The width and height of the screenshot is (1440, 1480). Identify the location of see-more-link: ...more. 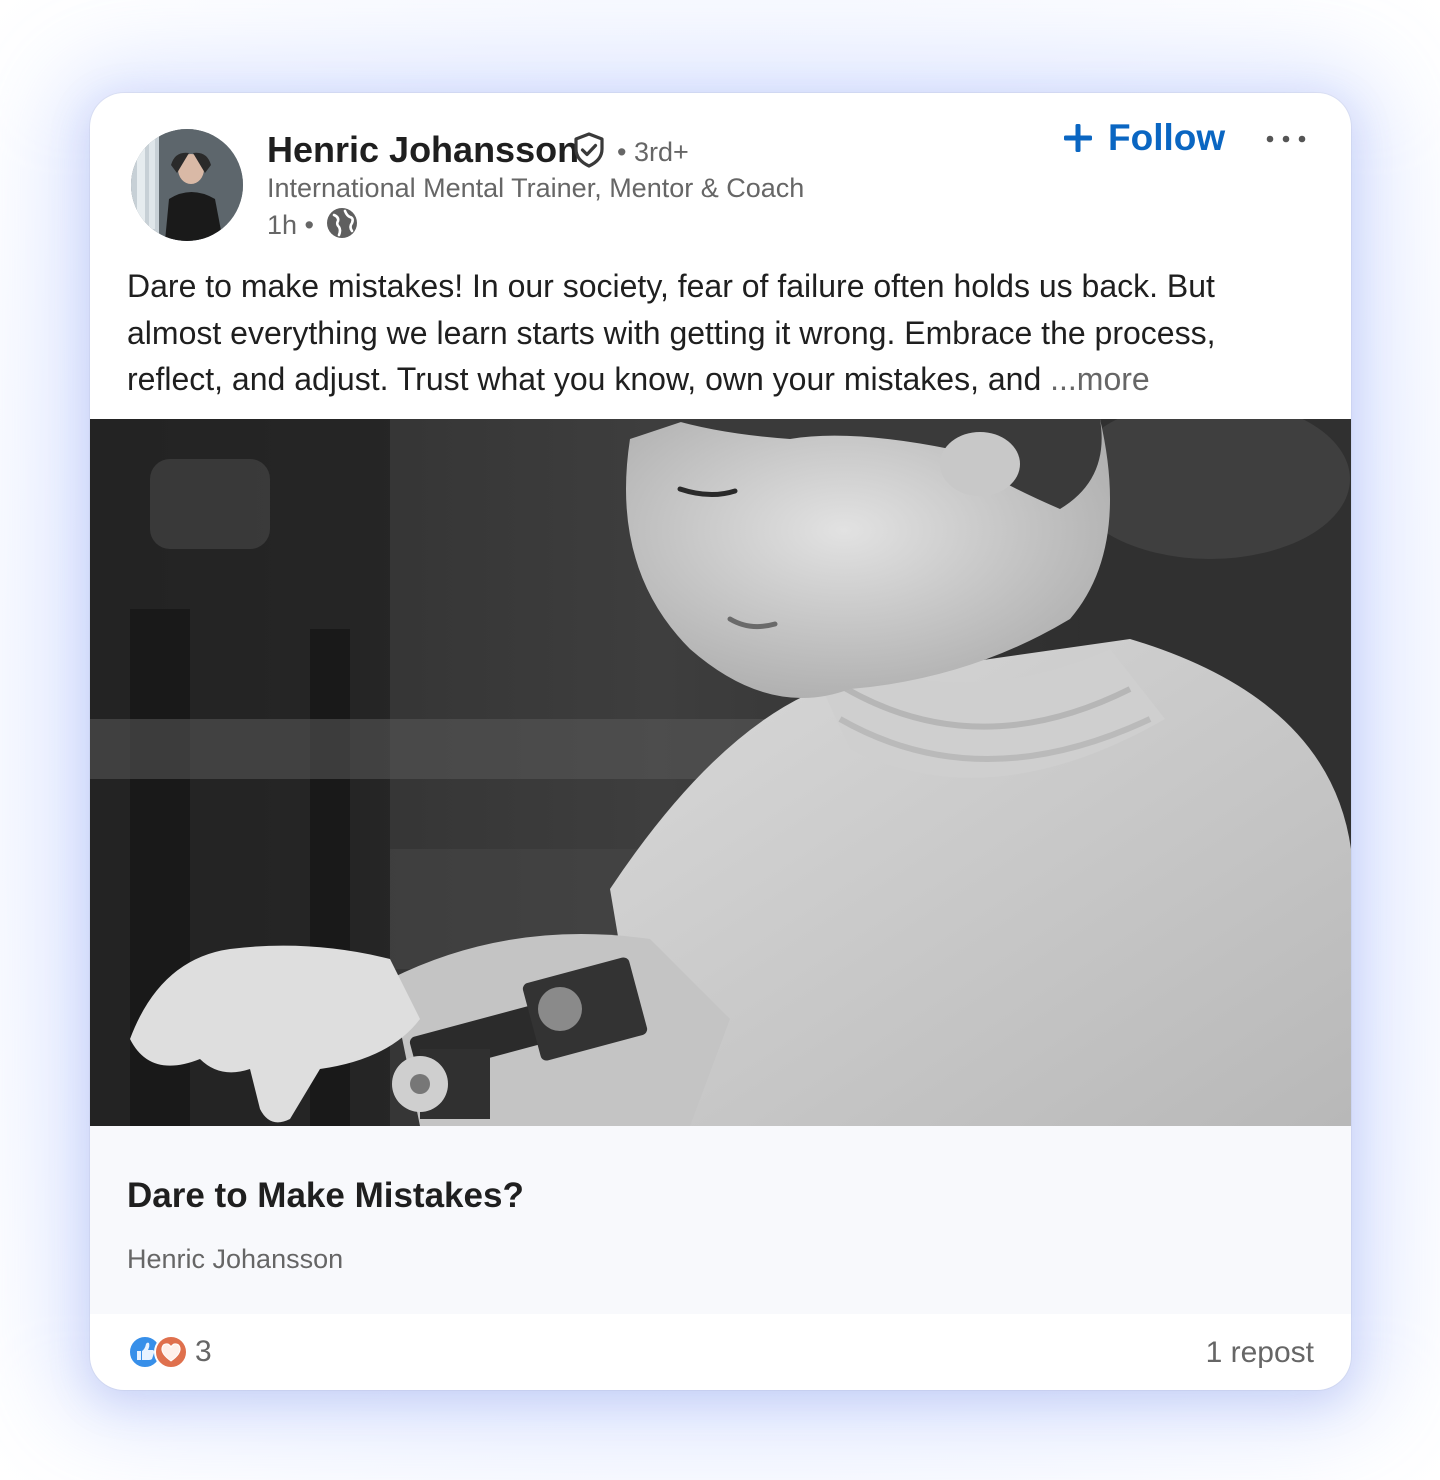
(1100, 379).